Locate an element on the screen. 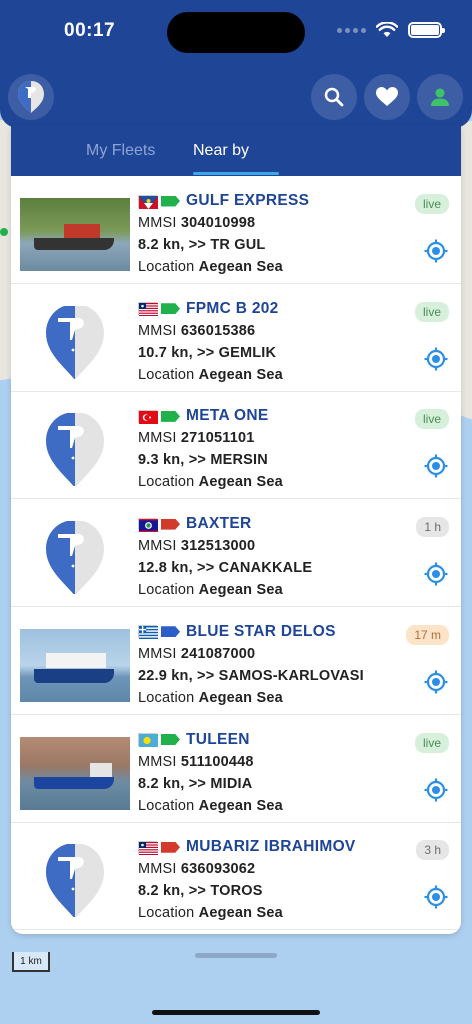 The image size is (472, 1024). vessel-name: TULEEN is located at coordinates (218, 740).